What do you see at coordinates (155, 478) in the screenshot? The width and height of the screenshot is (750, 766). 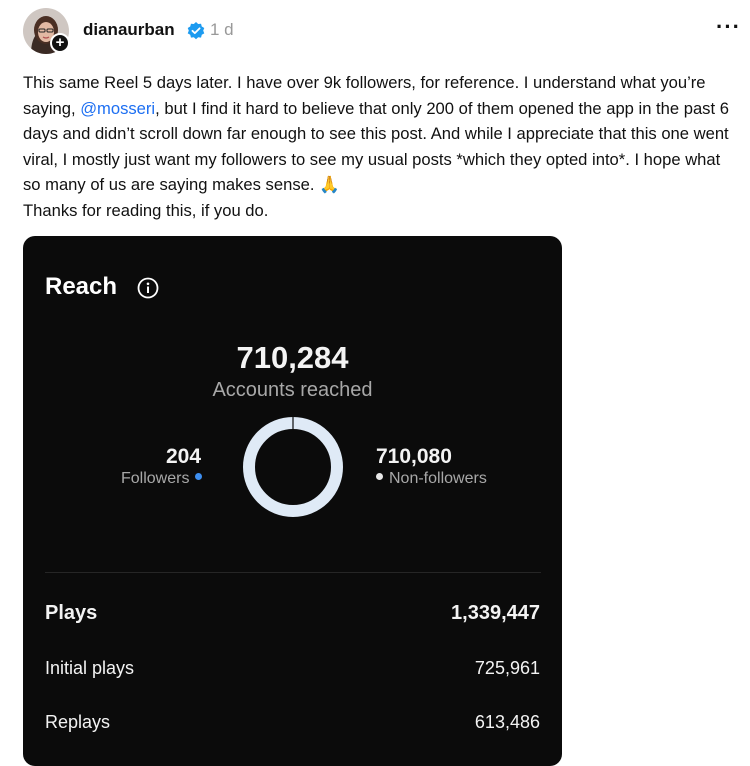 I see `followers-label-text: Followers` at bounding box center [155, 478].